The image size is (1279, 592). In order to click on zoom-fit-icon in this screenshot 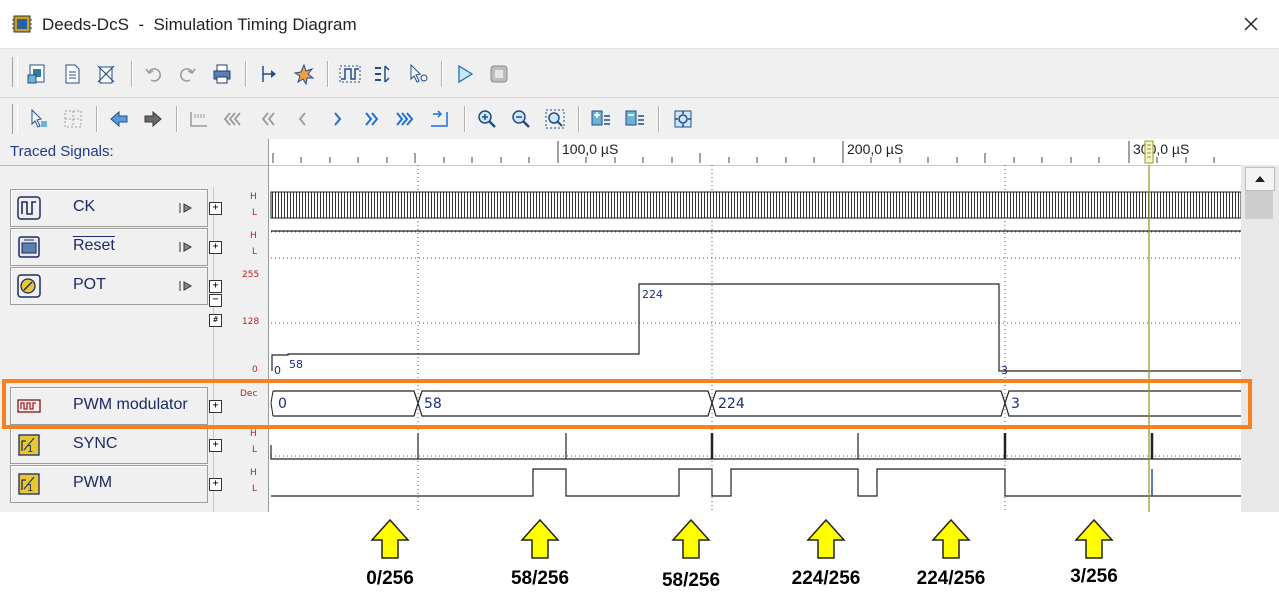, I will do `click(555, 119)`.